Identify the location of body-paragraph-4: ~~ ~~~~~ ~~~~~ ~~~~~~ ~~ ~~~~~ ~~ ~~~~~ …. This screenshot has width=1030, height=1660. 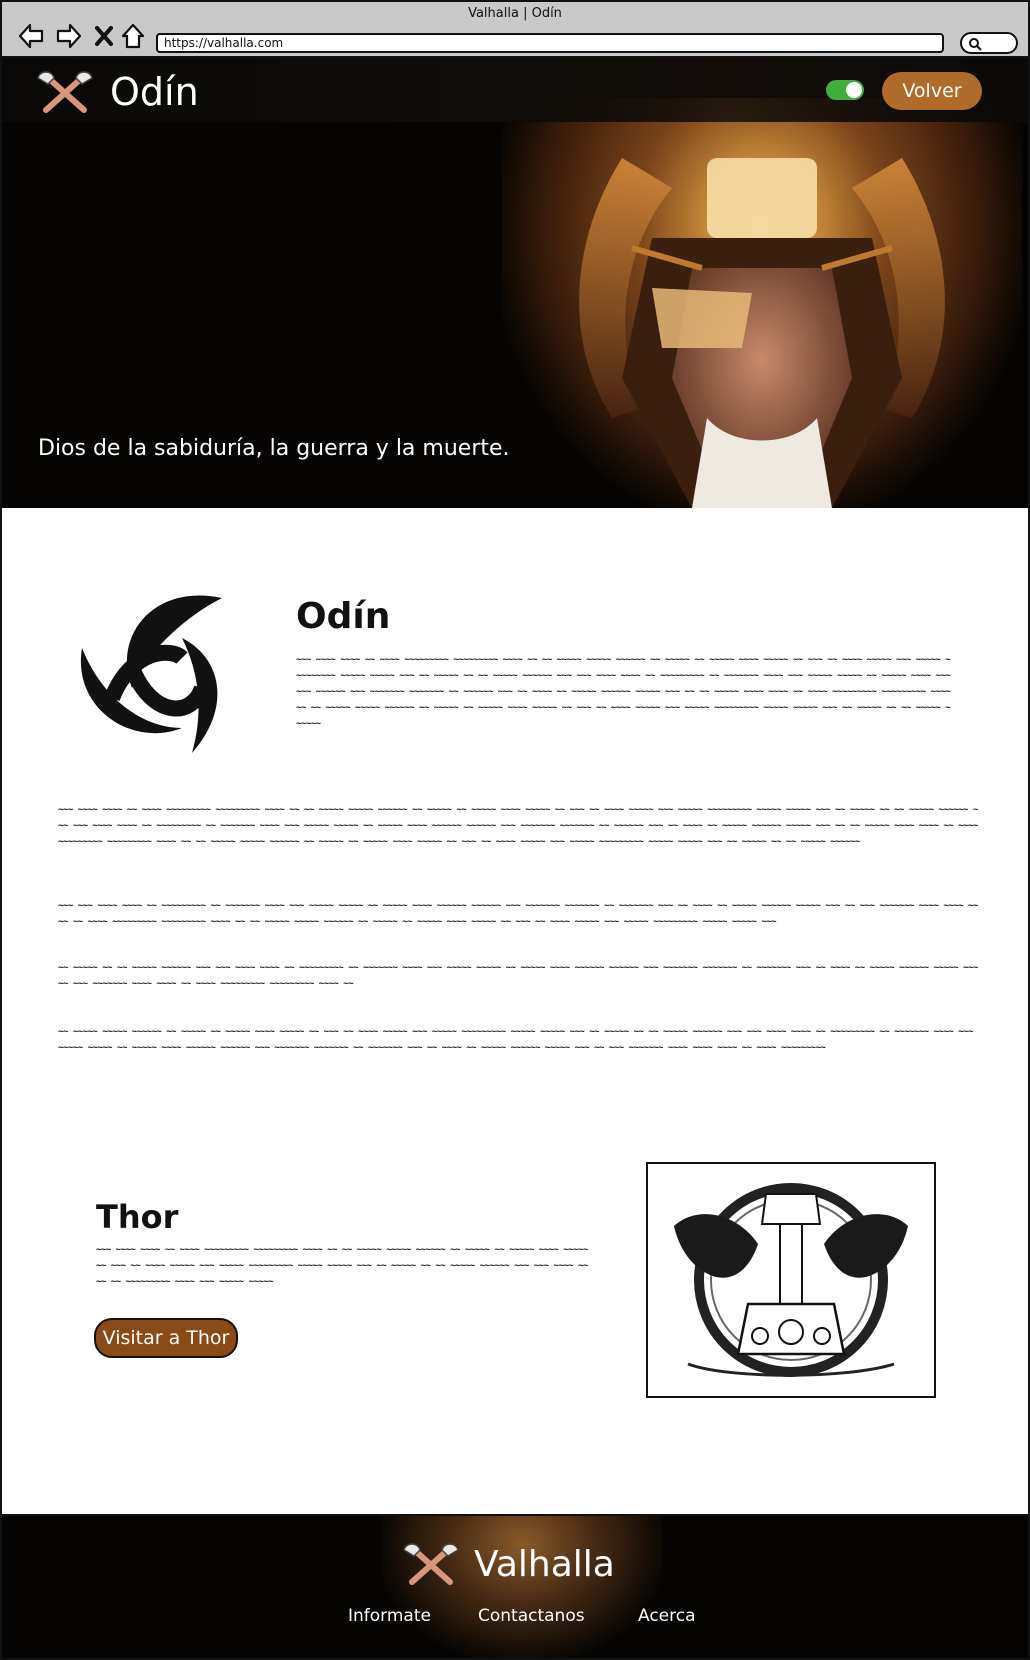
(515, 1040).